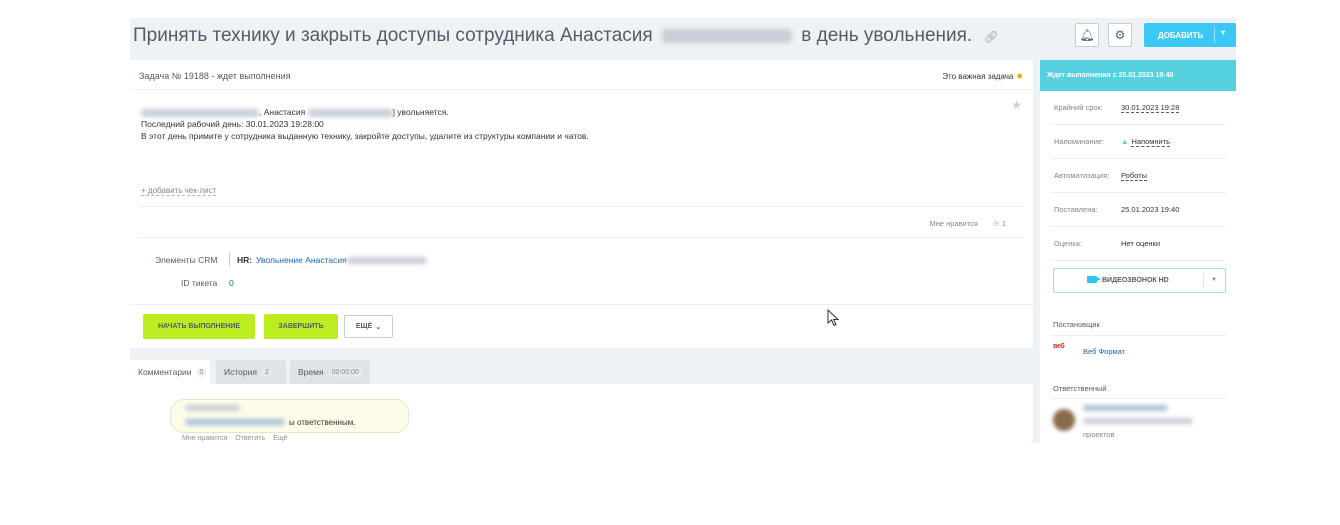 The width and height of the screenshot is (1340, 525). What do you see at coordinates (999, 223) in the screenshot?
I see `like-count: ☉ 1` at bounding box center [999, 223].